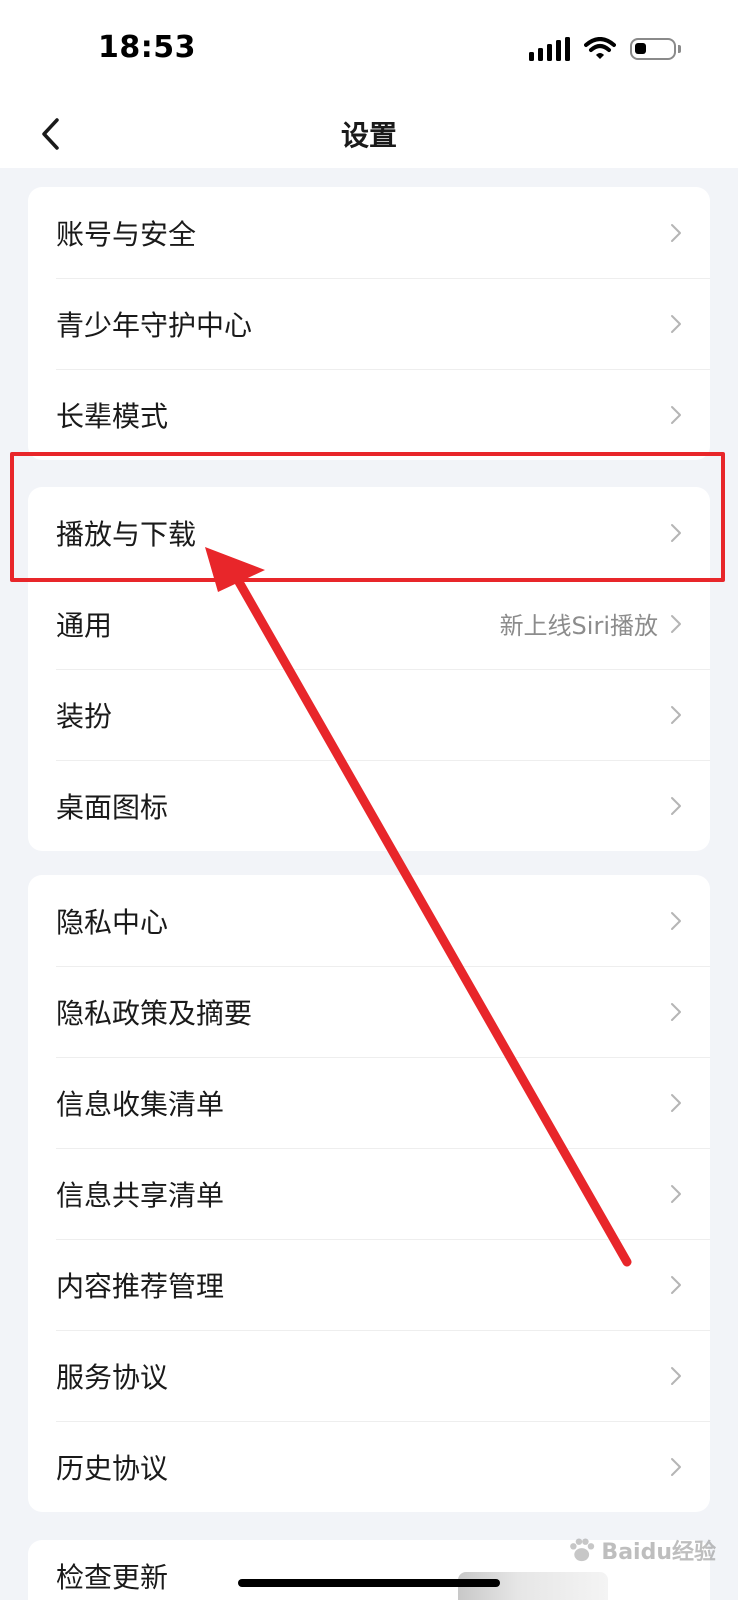  Describe the element at coordinates (600, 48) in the screenshot. I see `wifi-icon` at that location.